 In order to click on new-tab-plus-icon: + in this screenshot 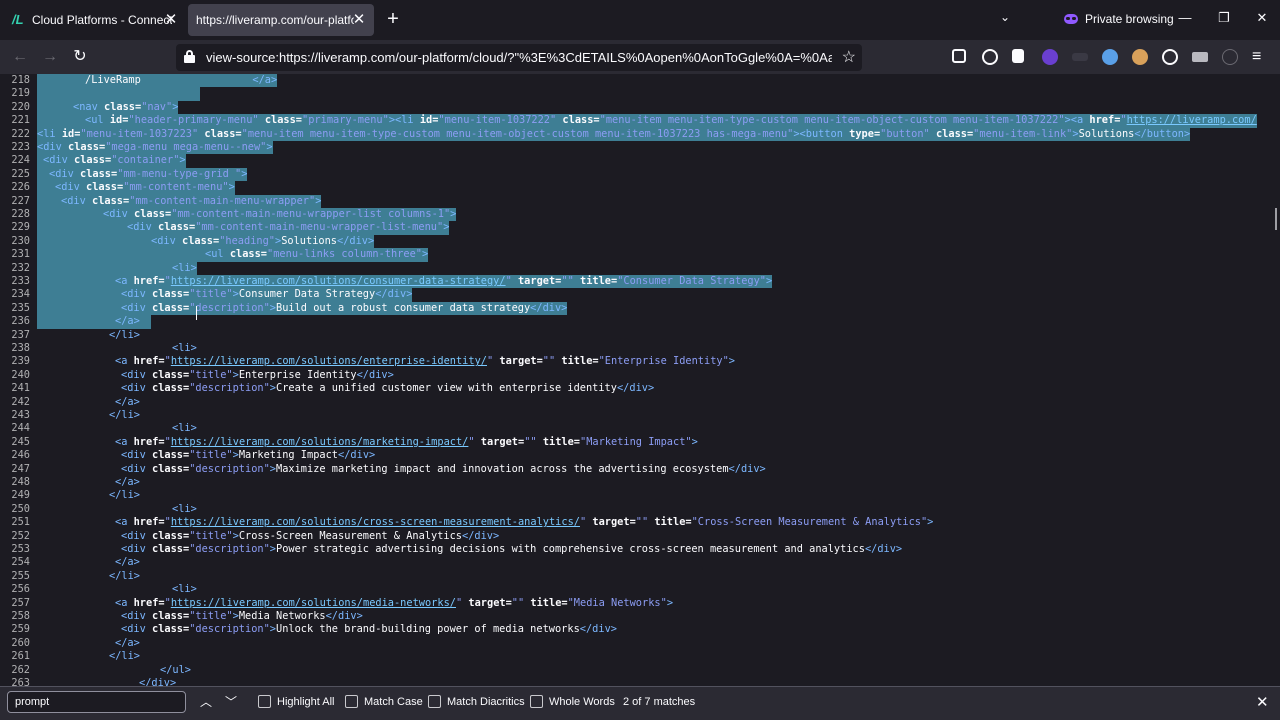, I will do `click(393, 20)`.